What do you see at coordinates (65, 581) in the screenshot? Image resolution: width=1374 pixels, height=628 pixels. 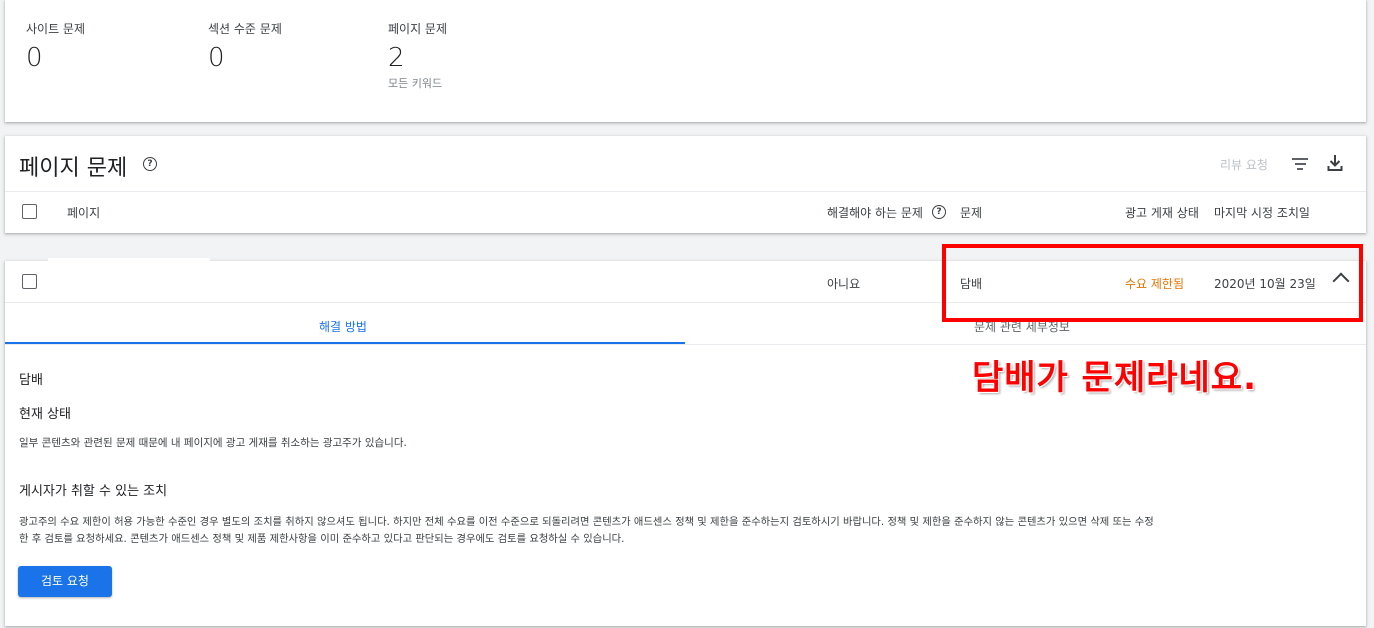 I see `review-request-button: 검토 요청` at bounding box center [65, 581].